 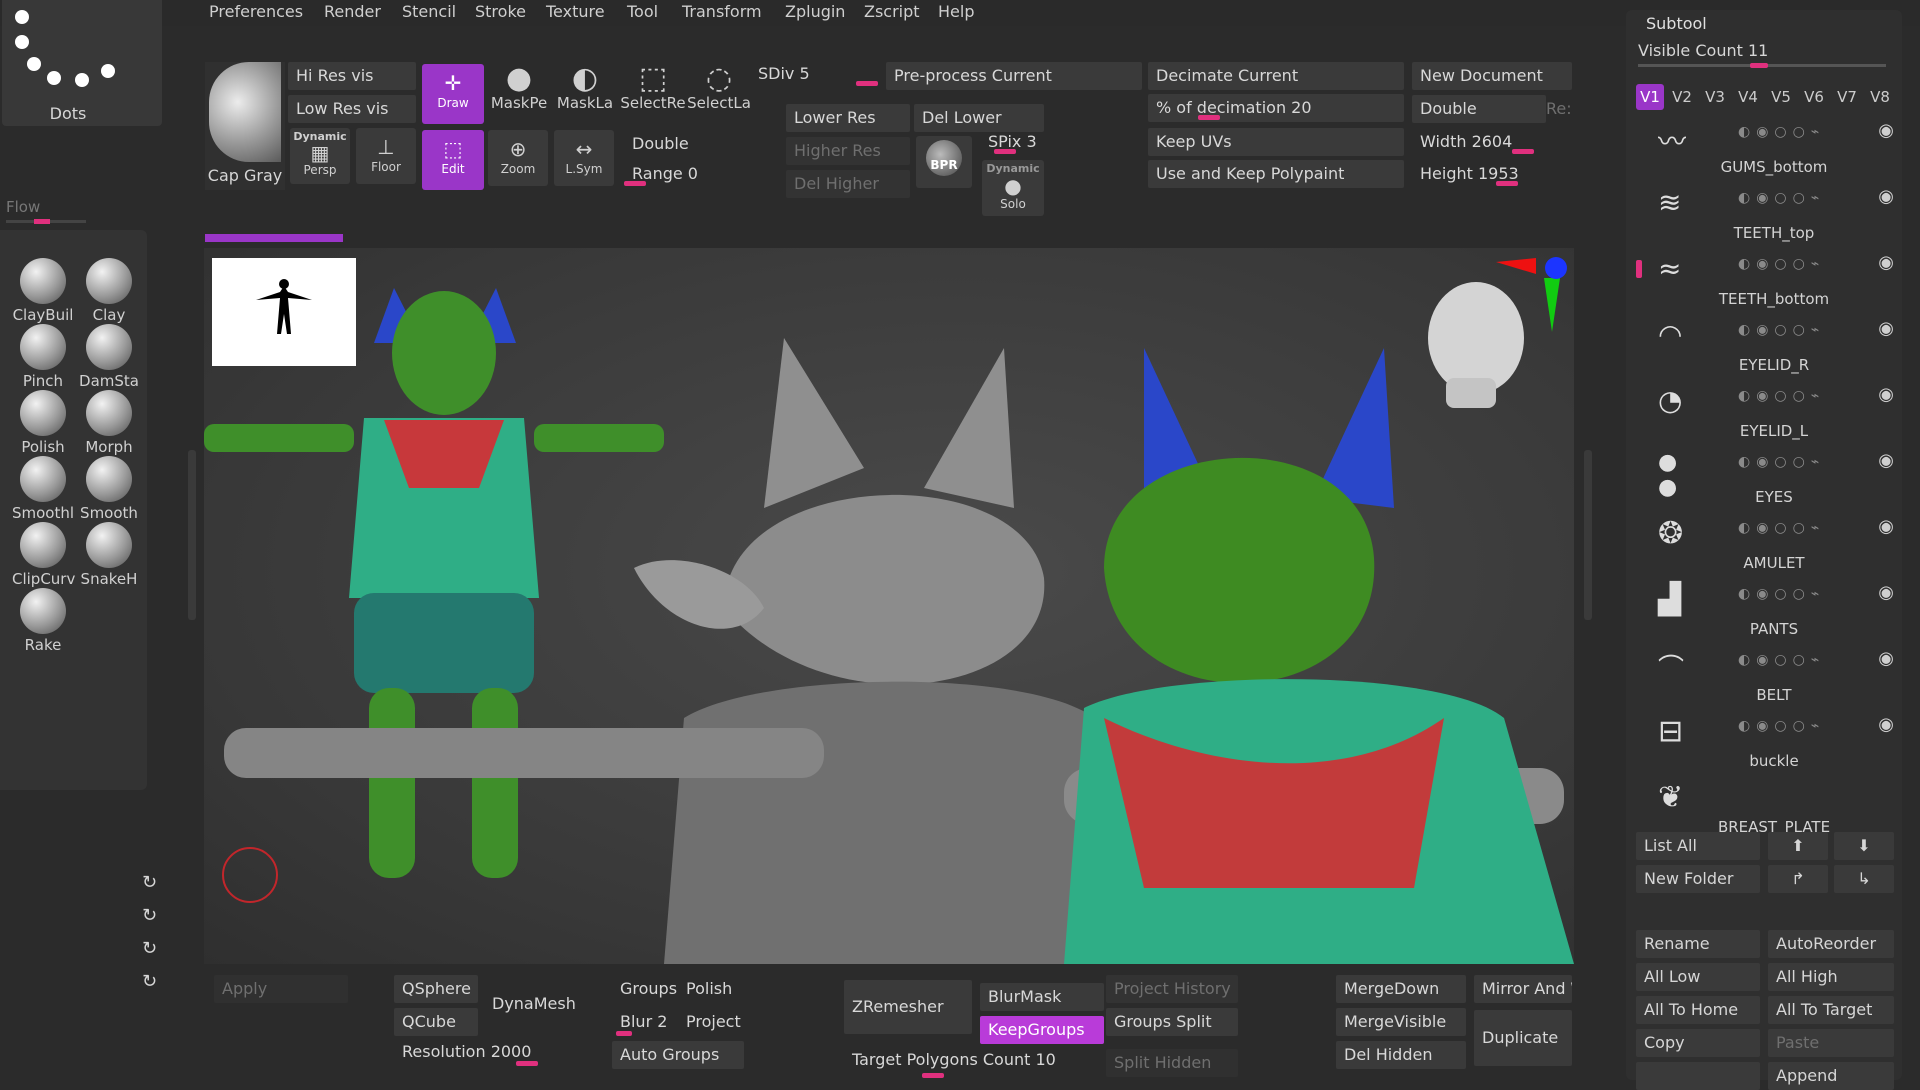 What do you see at coordinates (1523, 1038) in the screenshot?
I see `duplicate-button: Duplicate` at bounding box center [1523, 1038].